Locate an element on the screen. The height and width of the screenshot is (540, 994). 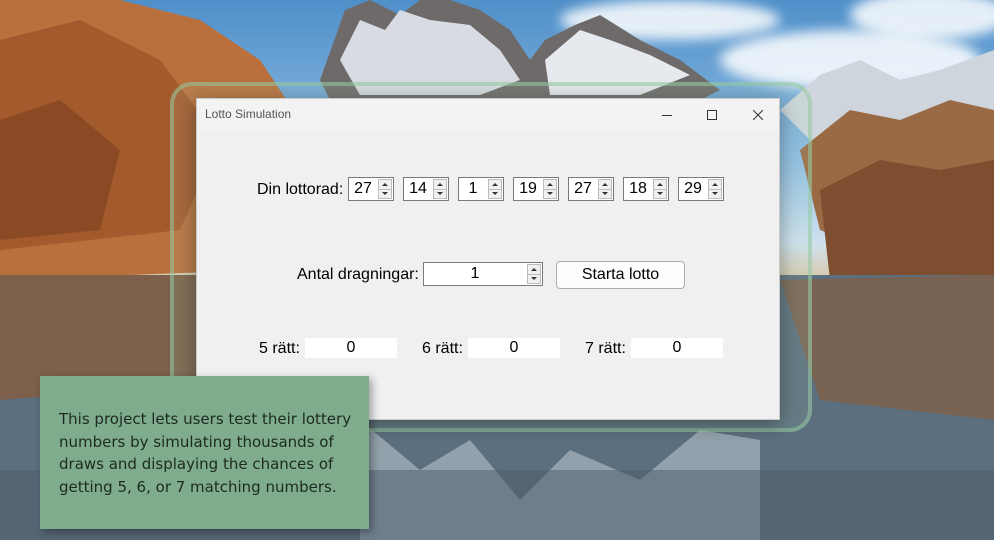
result-7-label: 7 rätt: is located at coordinates (605, 348).